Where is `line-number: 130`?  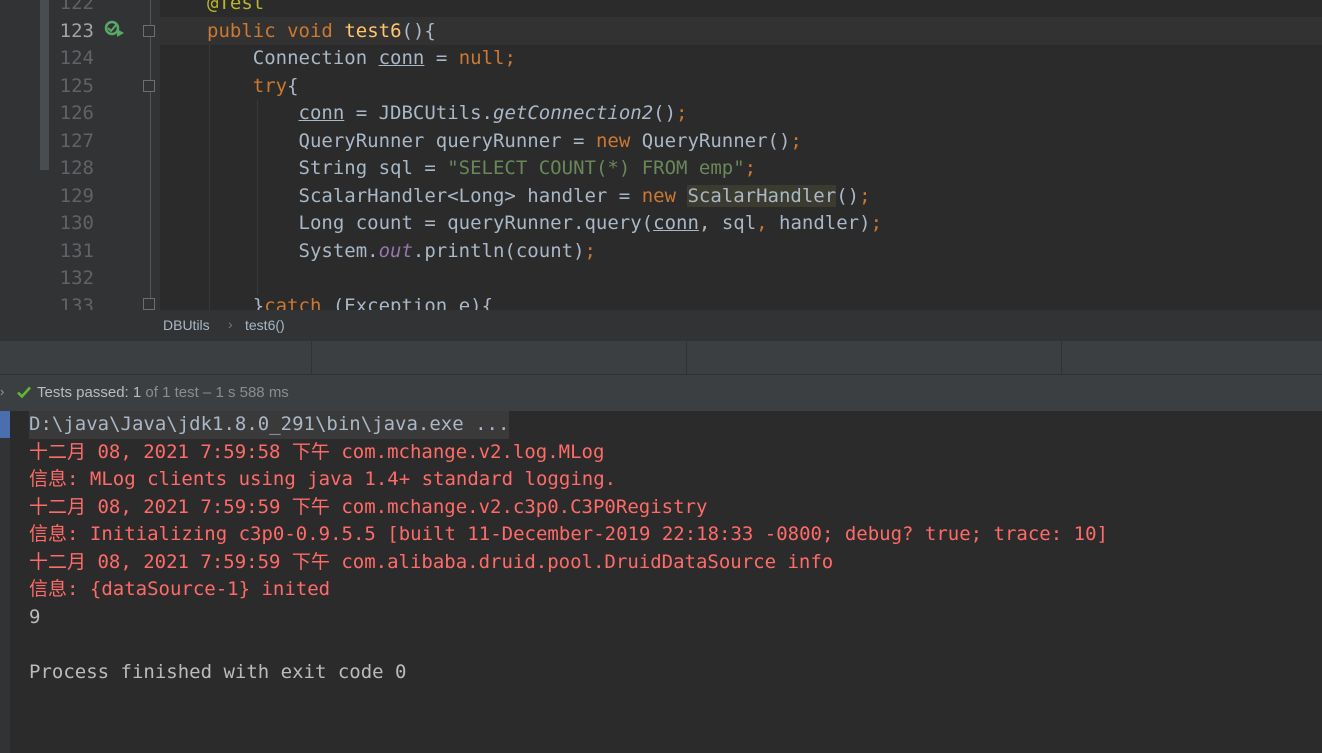 line-number: 130 is located at coordinates (76, 223).